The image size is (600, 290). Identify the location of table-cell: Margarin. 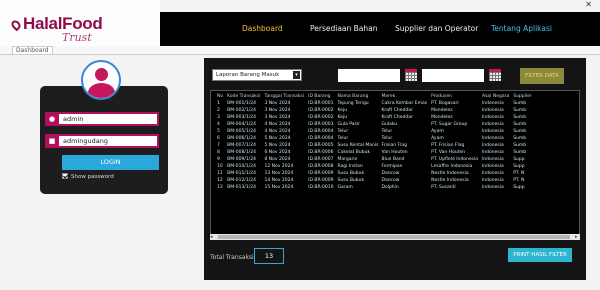
(347, 159).